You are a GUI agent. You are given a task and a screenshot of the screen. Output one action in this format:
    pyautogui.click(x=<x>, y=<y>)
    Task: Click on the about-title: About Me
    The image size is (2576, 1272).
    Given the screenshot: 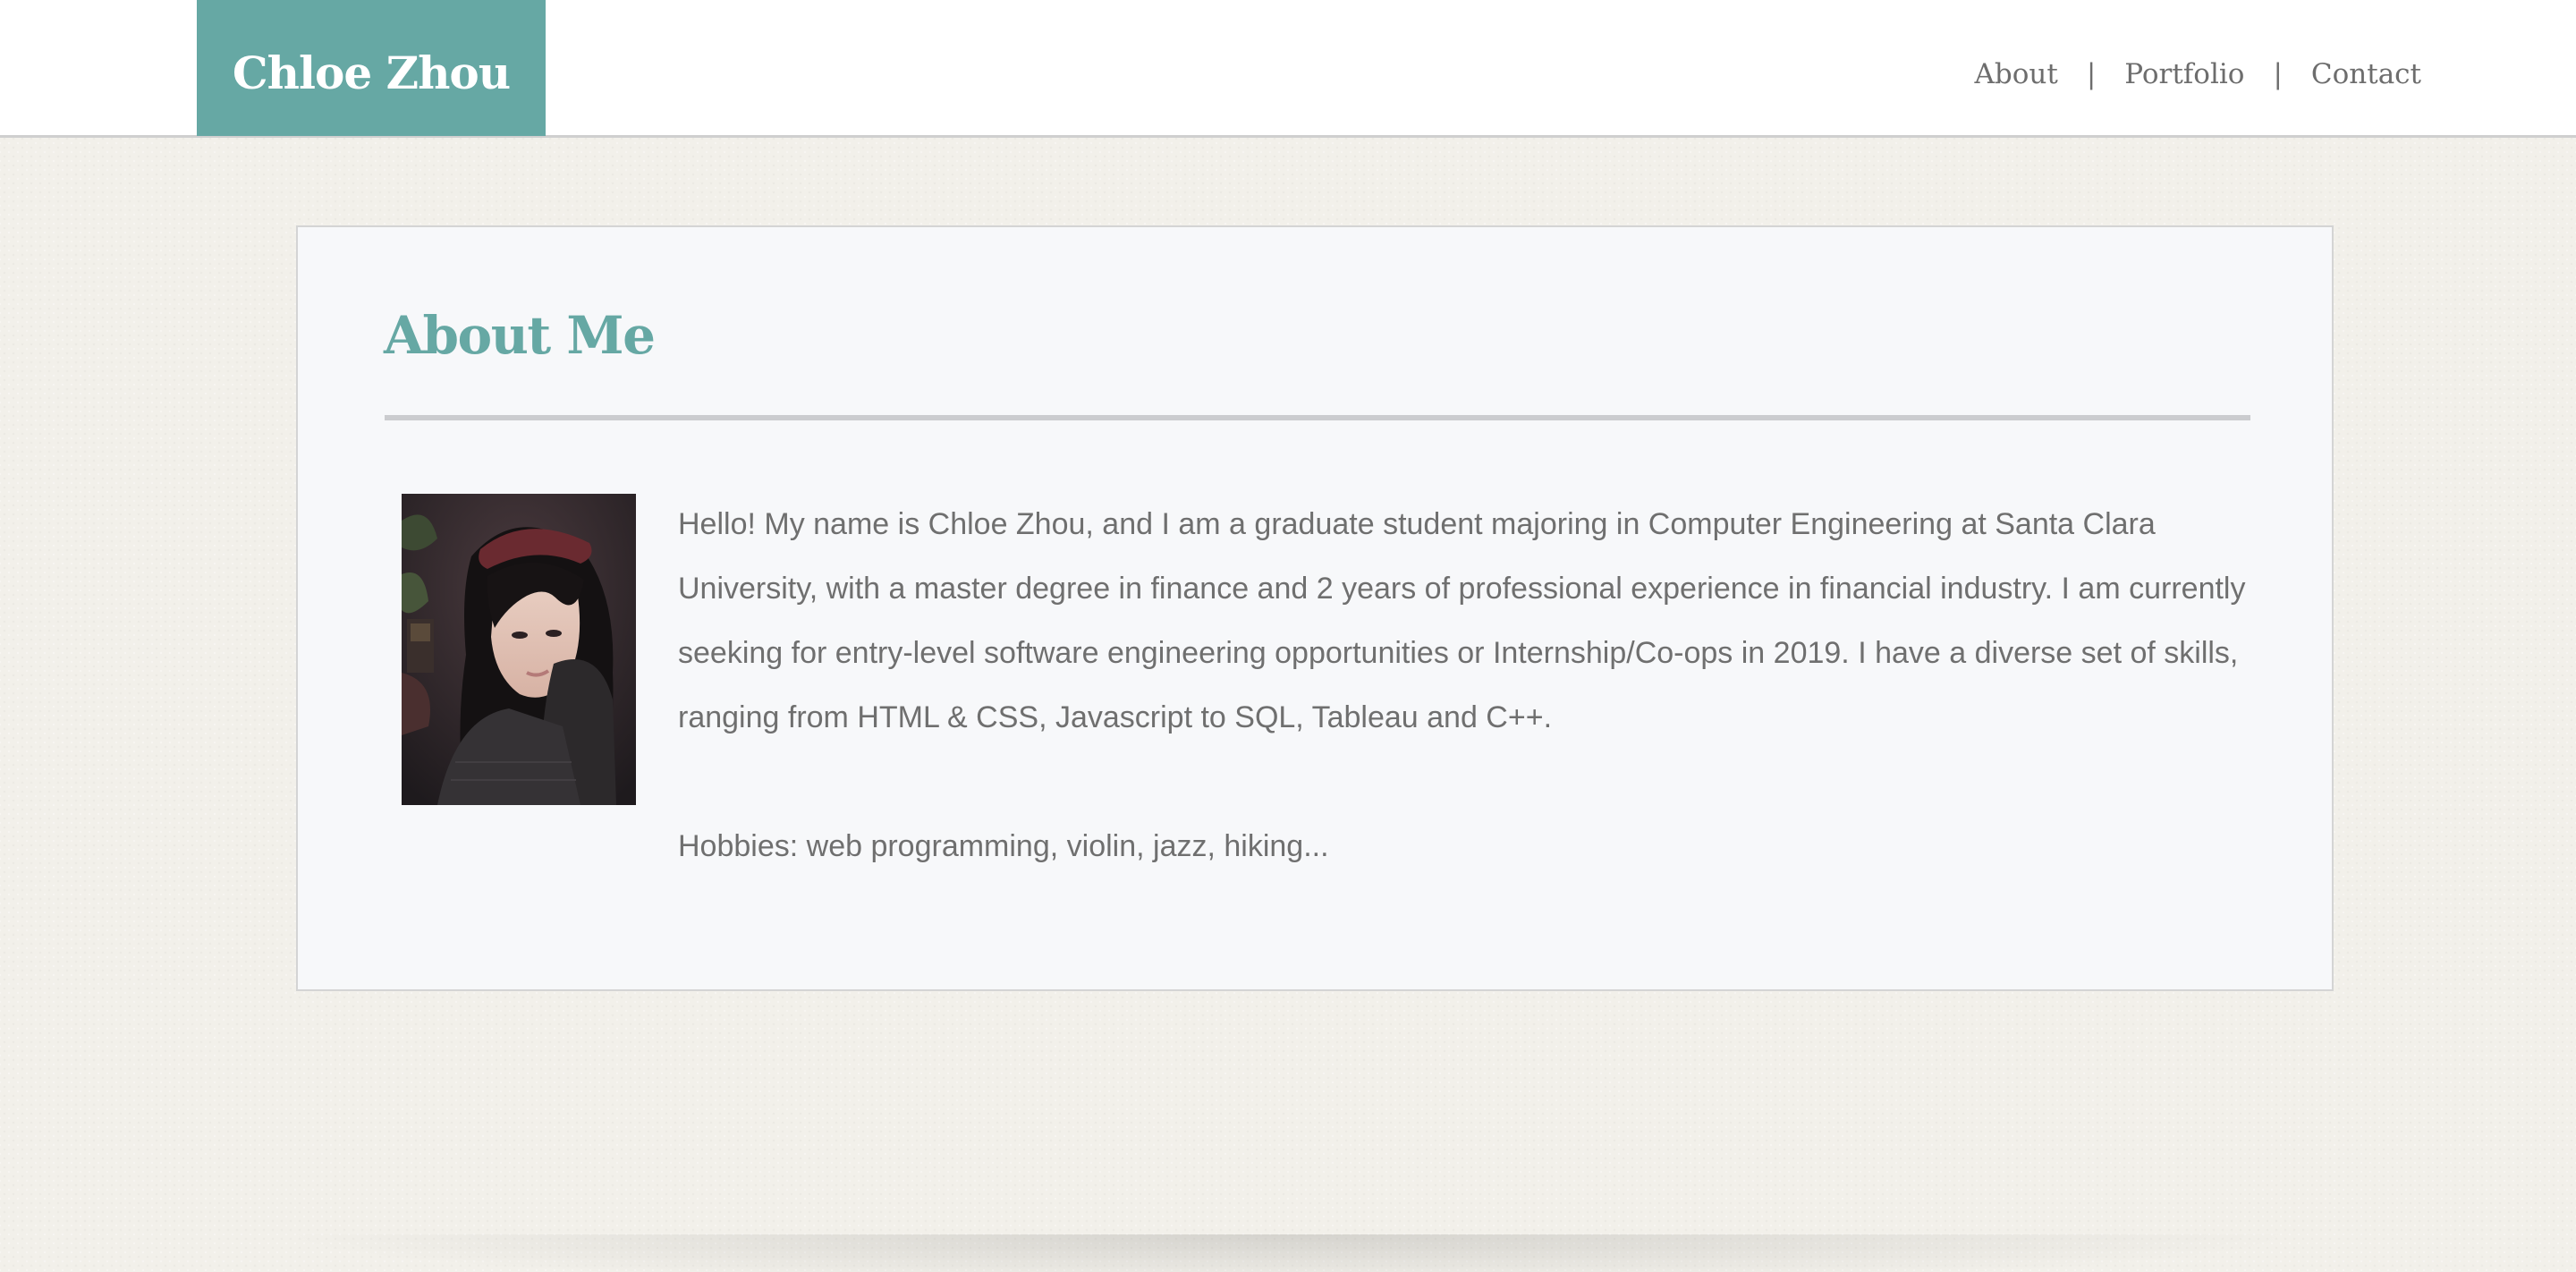 What is the action you would take?
    pyautogui.click(x=520, y=335)
    